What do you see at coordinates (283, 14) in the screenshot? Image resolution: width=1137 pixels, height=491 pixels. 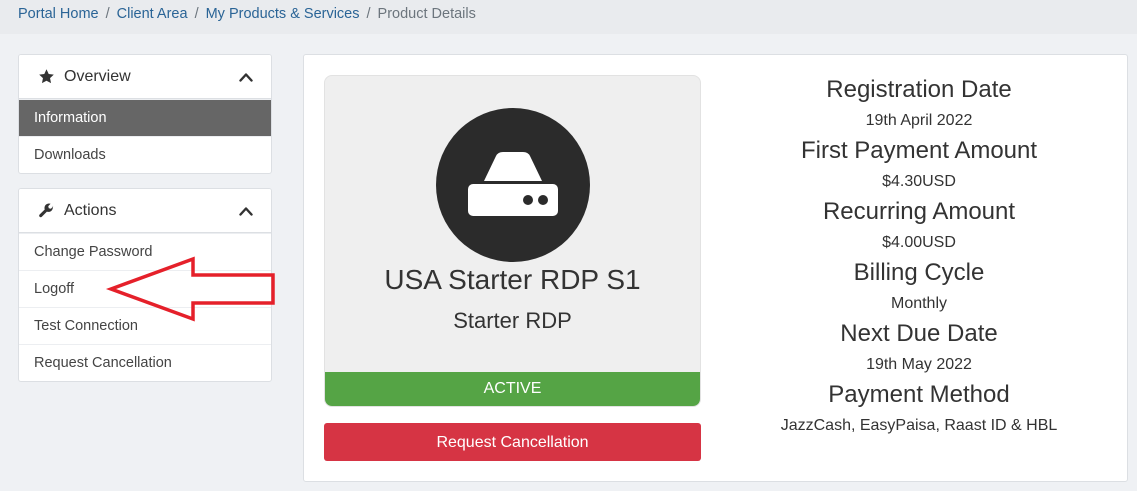 I see `breadcrumb-my-products: My Products & Services` at bounding box center [283, 14].